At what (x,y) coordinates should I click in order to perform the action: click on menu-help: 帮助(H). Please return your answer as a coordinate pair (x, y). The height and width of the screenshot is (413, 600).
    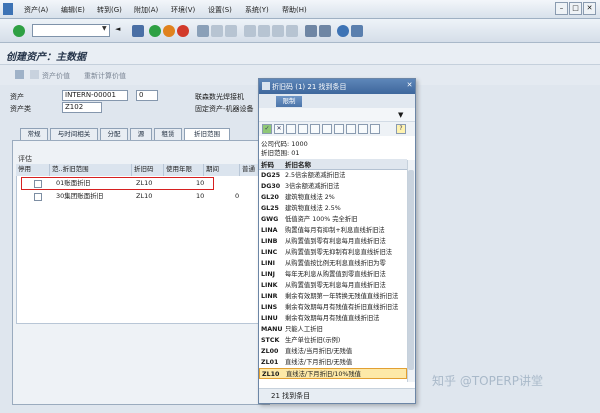
    Looking at the image, I should click on (294, 10).